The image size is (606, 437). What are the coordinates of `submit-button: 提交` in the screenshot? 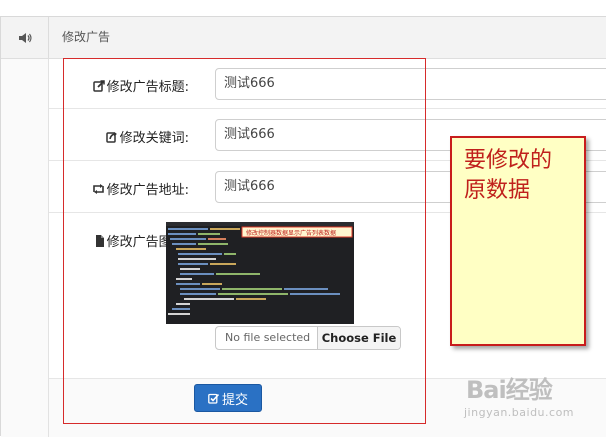 It's located at (228, 398).